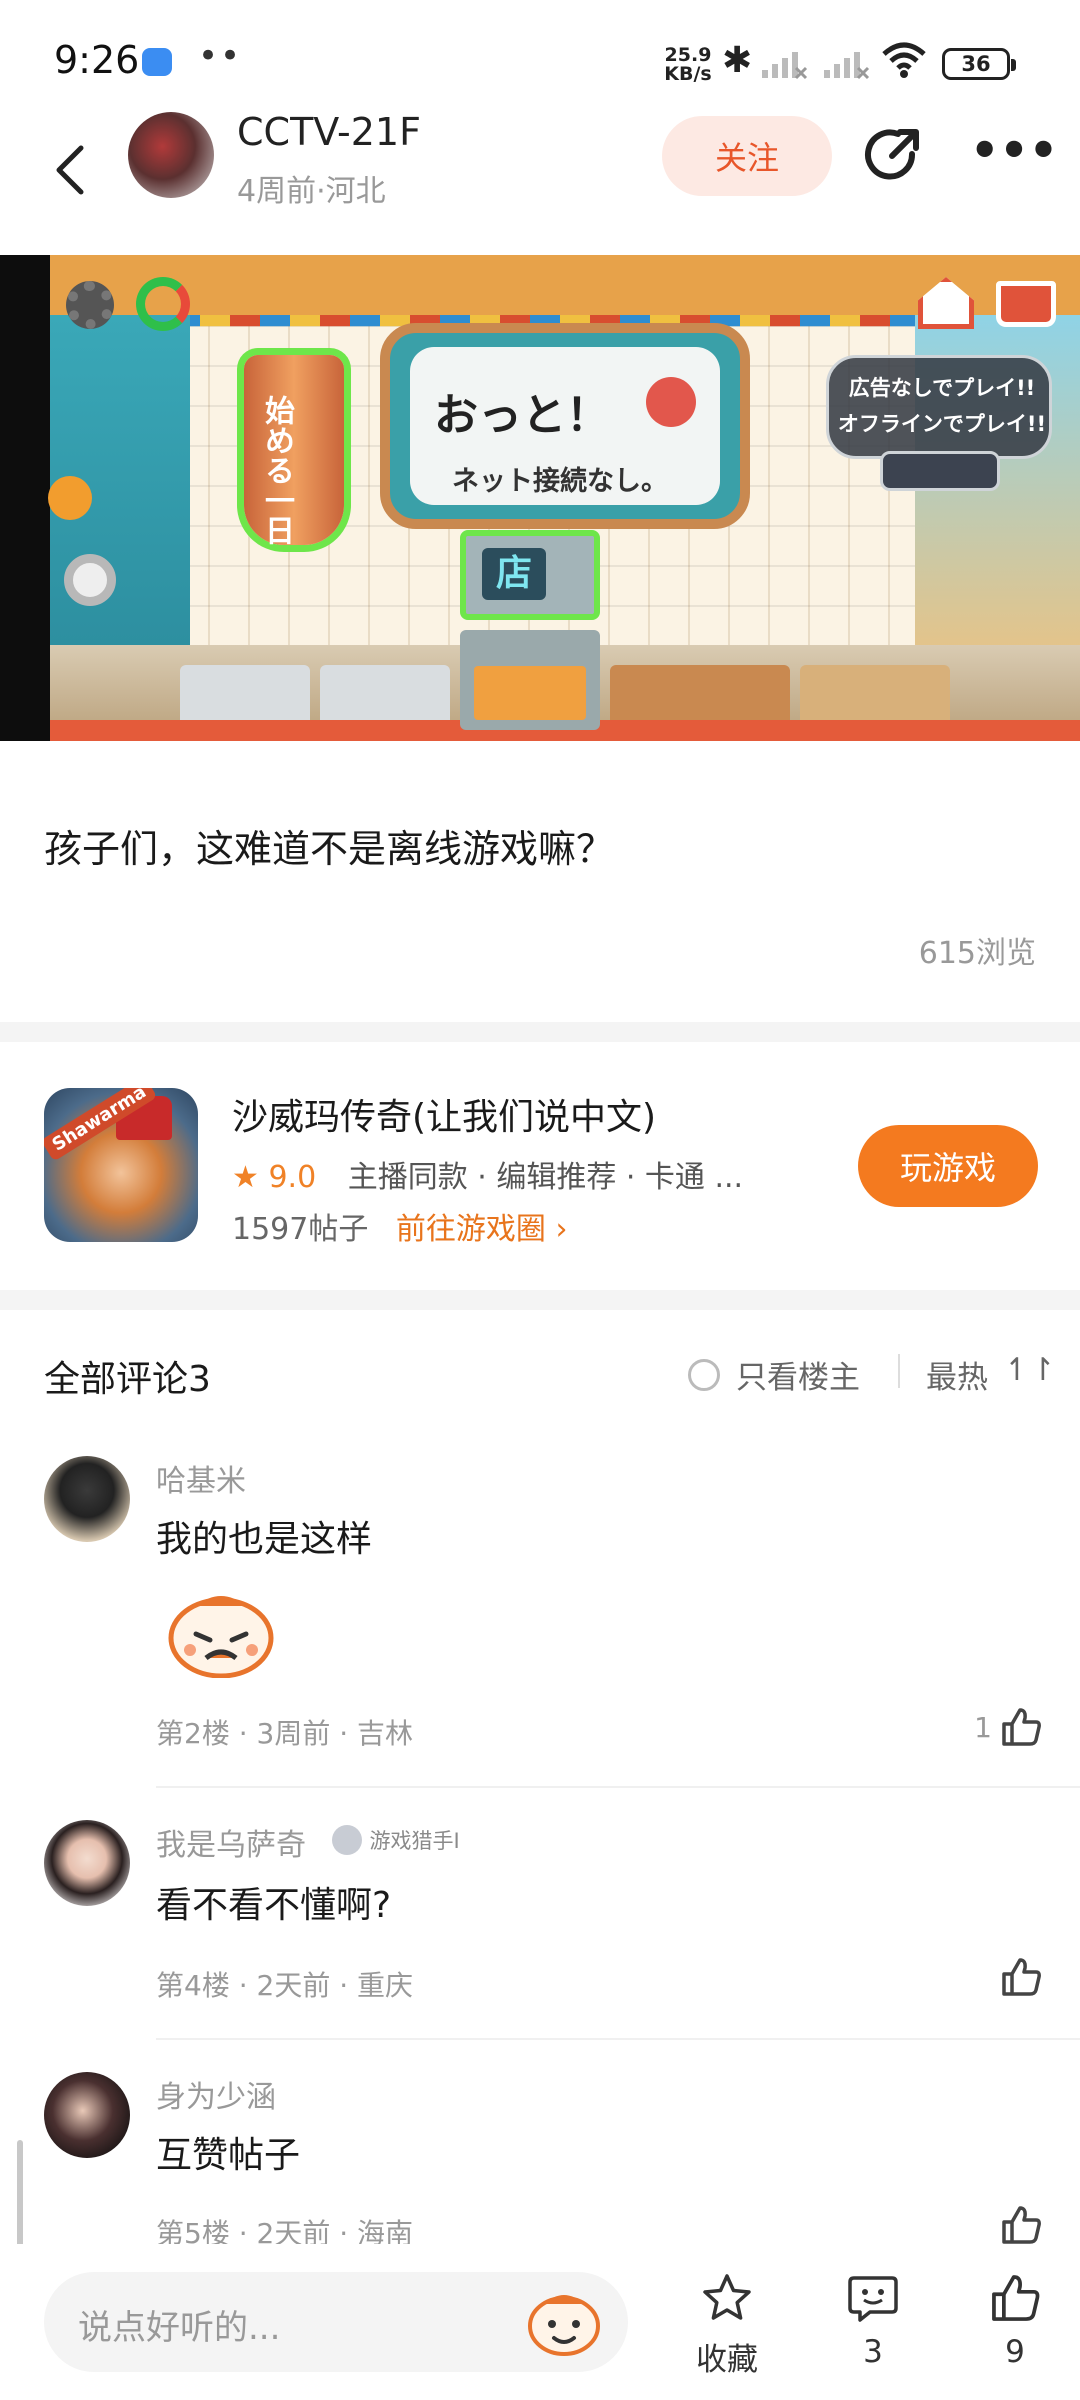  I want to click on more-options-icon: •••, so click(1014, 153).